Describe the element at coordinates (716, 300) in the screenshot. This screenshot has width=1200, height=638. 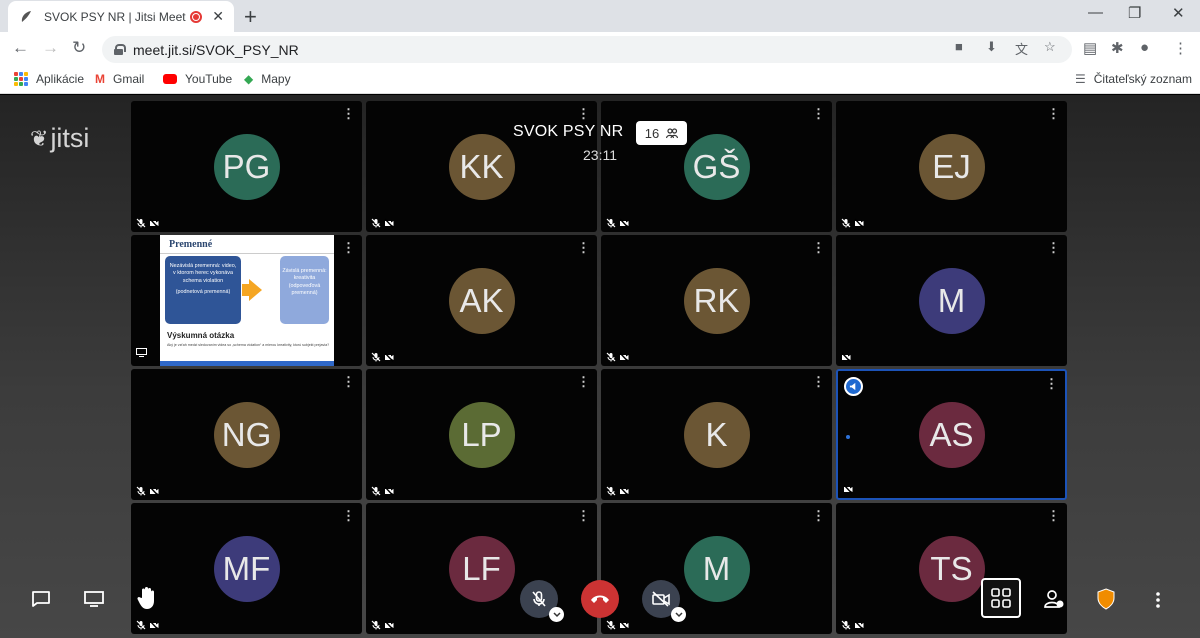
I see `participant-tile: RK ⋮` at that location.